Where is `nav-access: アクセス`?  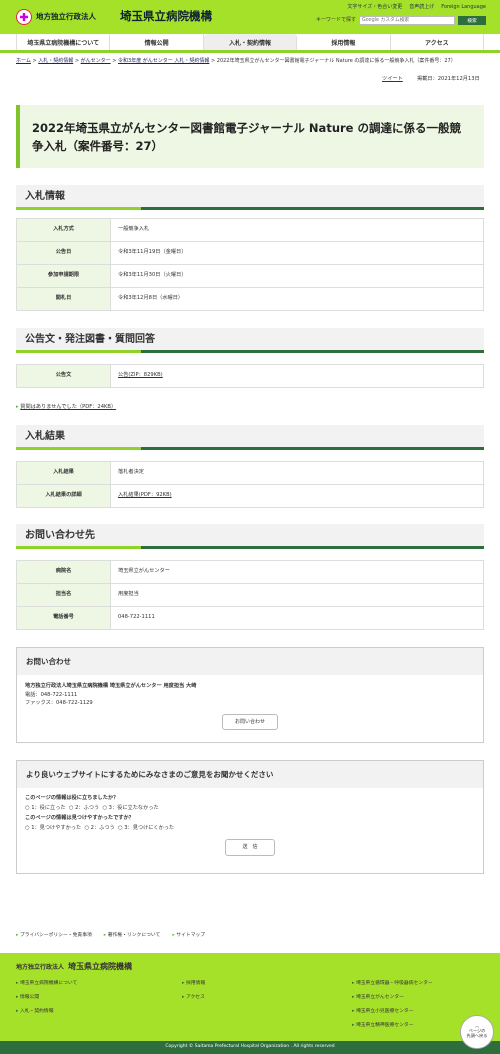 nav-access: アクセス is located at coordinates (438, 42).